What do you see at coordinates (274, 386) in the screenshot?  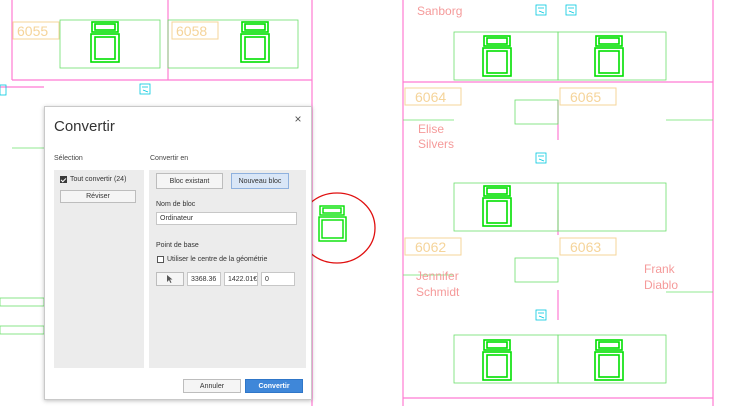 I see `convert-button: Convertir` at bounding box center [274, 386].